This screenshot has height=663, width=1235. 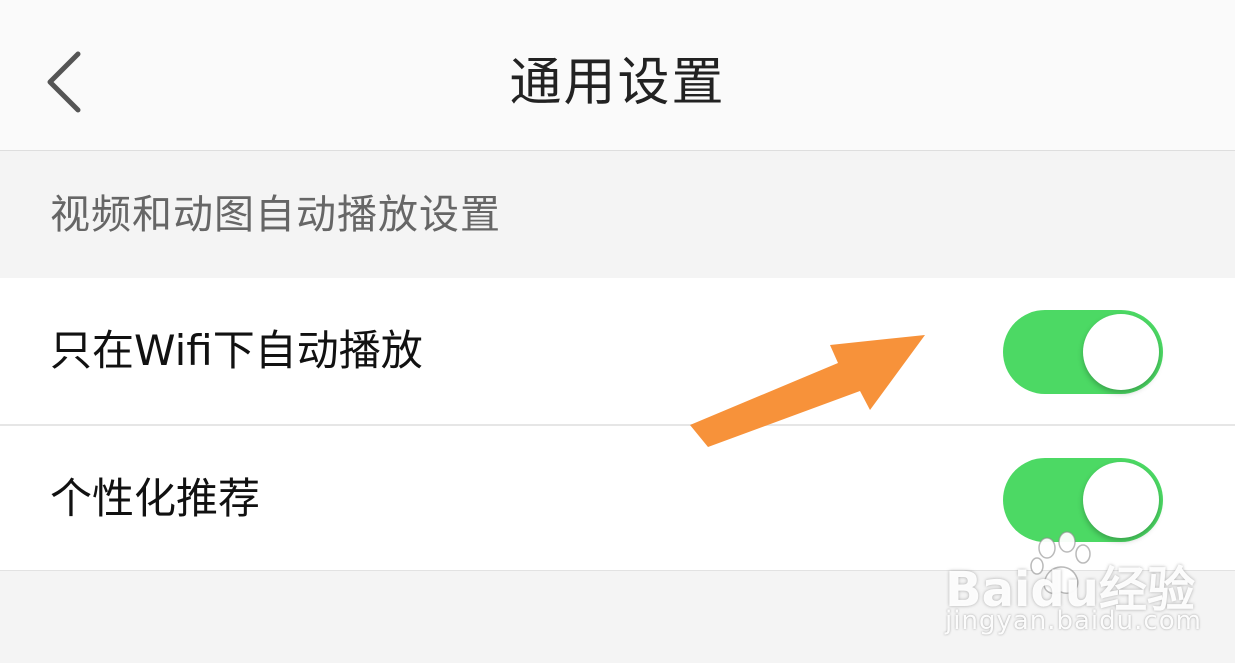 What do you see at coordinates (1073, 621) in the screenshot?
I see `watermark-url: jingyan.baidu.com` at bounding box center [1073, 621].